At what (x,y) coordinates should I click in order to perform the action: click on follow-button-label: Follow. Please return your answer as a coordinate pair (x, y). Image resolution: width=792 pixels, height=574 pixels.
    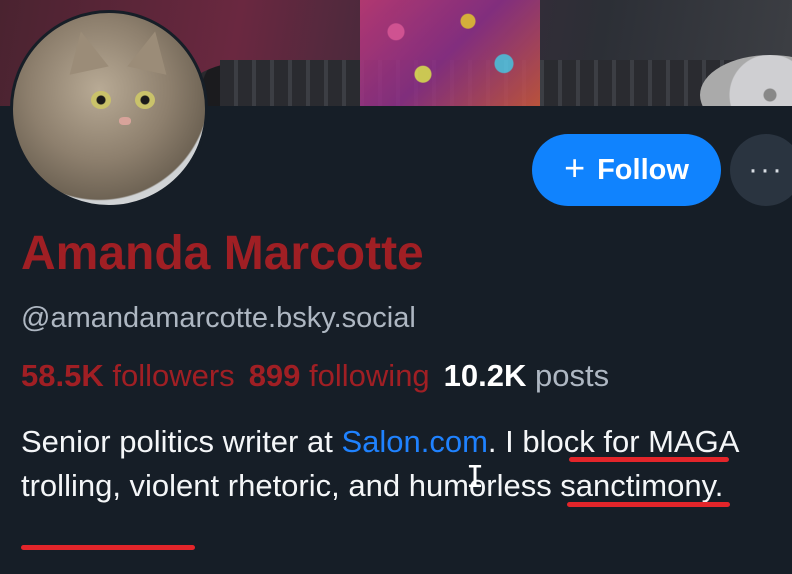
    Looking at the image, I should click on (643, 169).